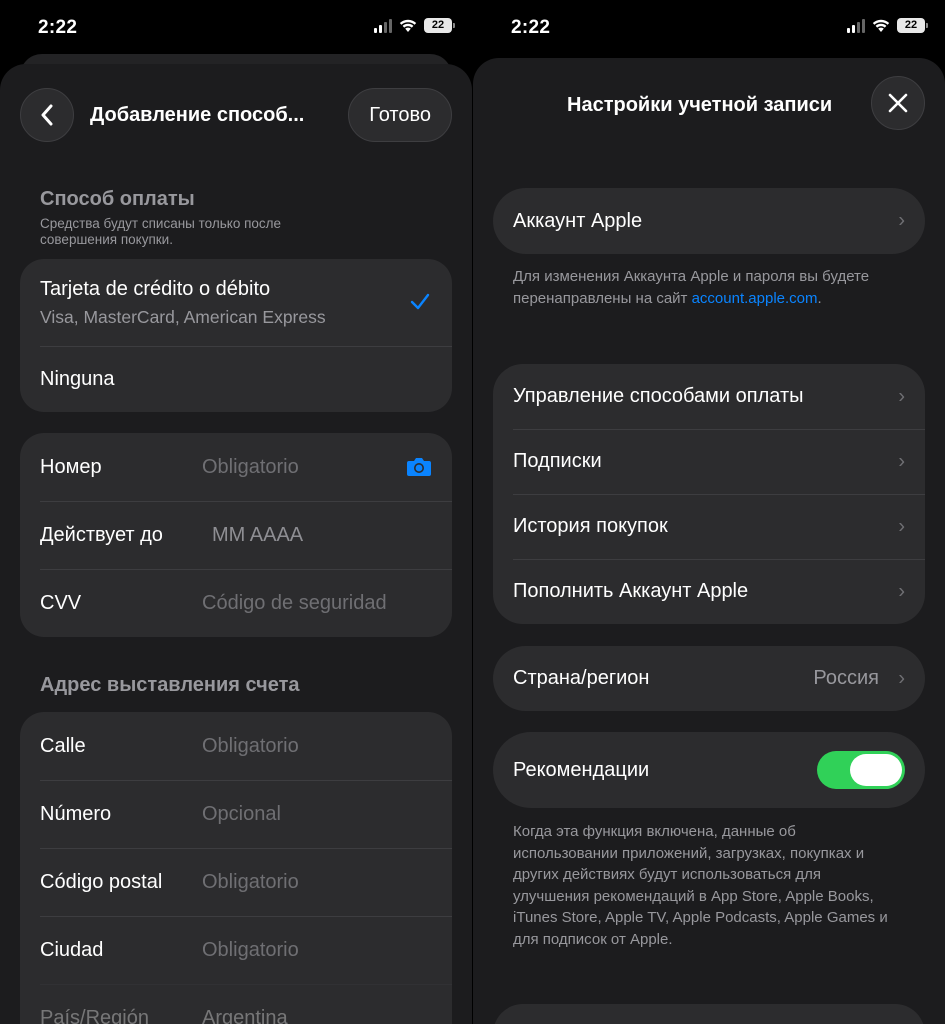 The image size is (945, 1024). What do you see at coordinates (557, 461) in the screenshot?
I see `menu-item-label: Подписки` at bounding box center [557, 461].